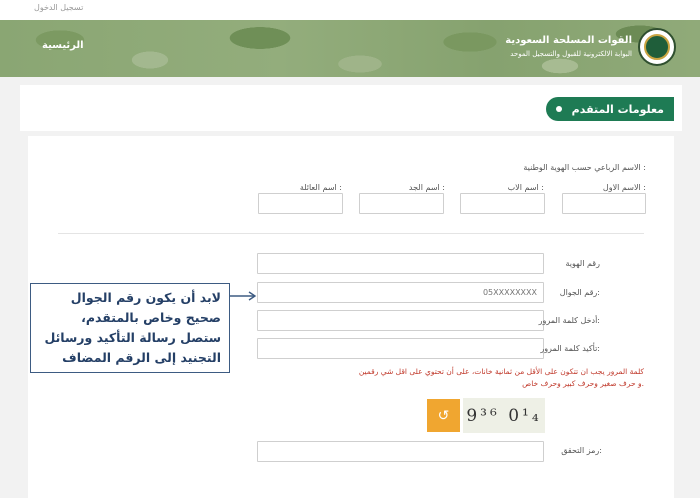  Describe the element at coordinates (579, 292) in the screenshot. I see `mobile-label: رقم الجوال:` at that location.